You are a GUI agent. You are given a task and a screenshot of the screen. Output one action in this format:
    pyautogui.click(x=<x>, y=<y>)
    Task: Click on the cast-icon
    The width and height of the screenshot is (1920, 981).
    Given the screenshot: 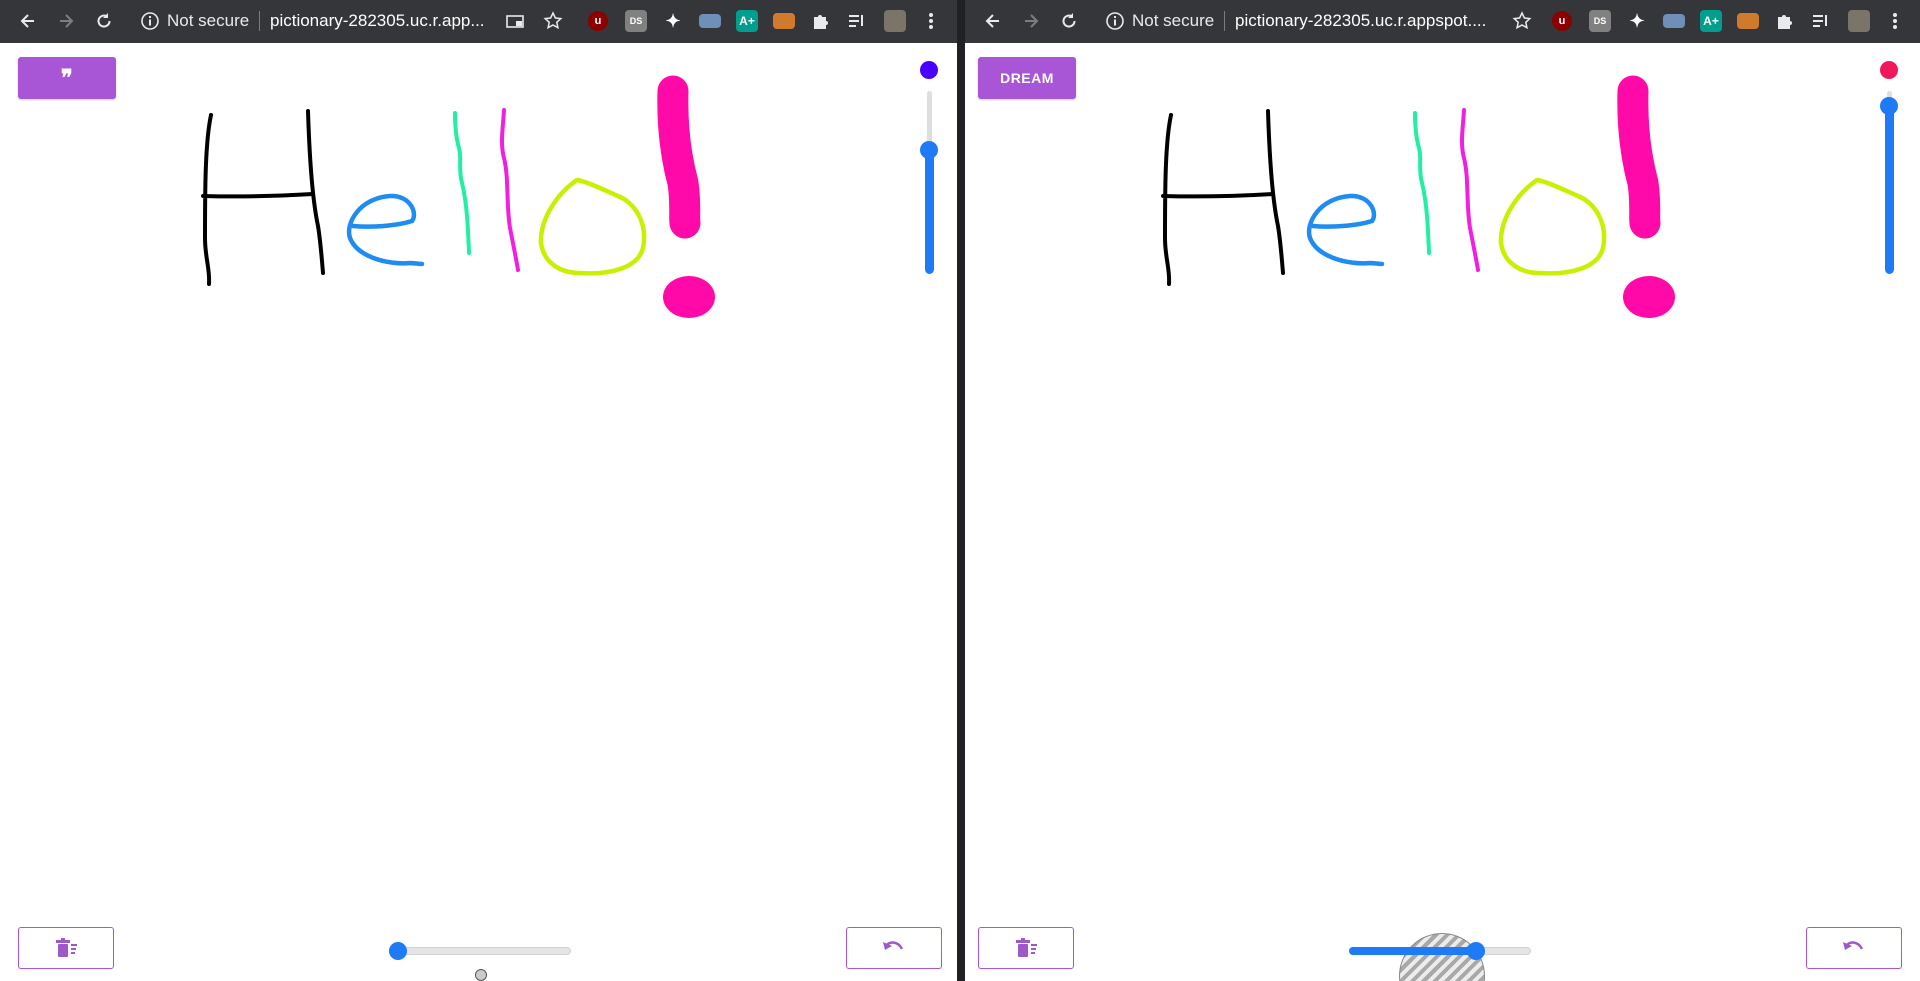 What is the action you would take?
    pyautogui.click(x=515, y=22)
    